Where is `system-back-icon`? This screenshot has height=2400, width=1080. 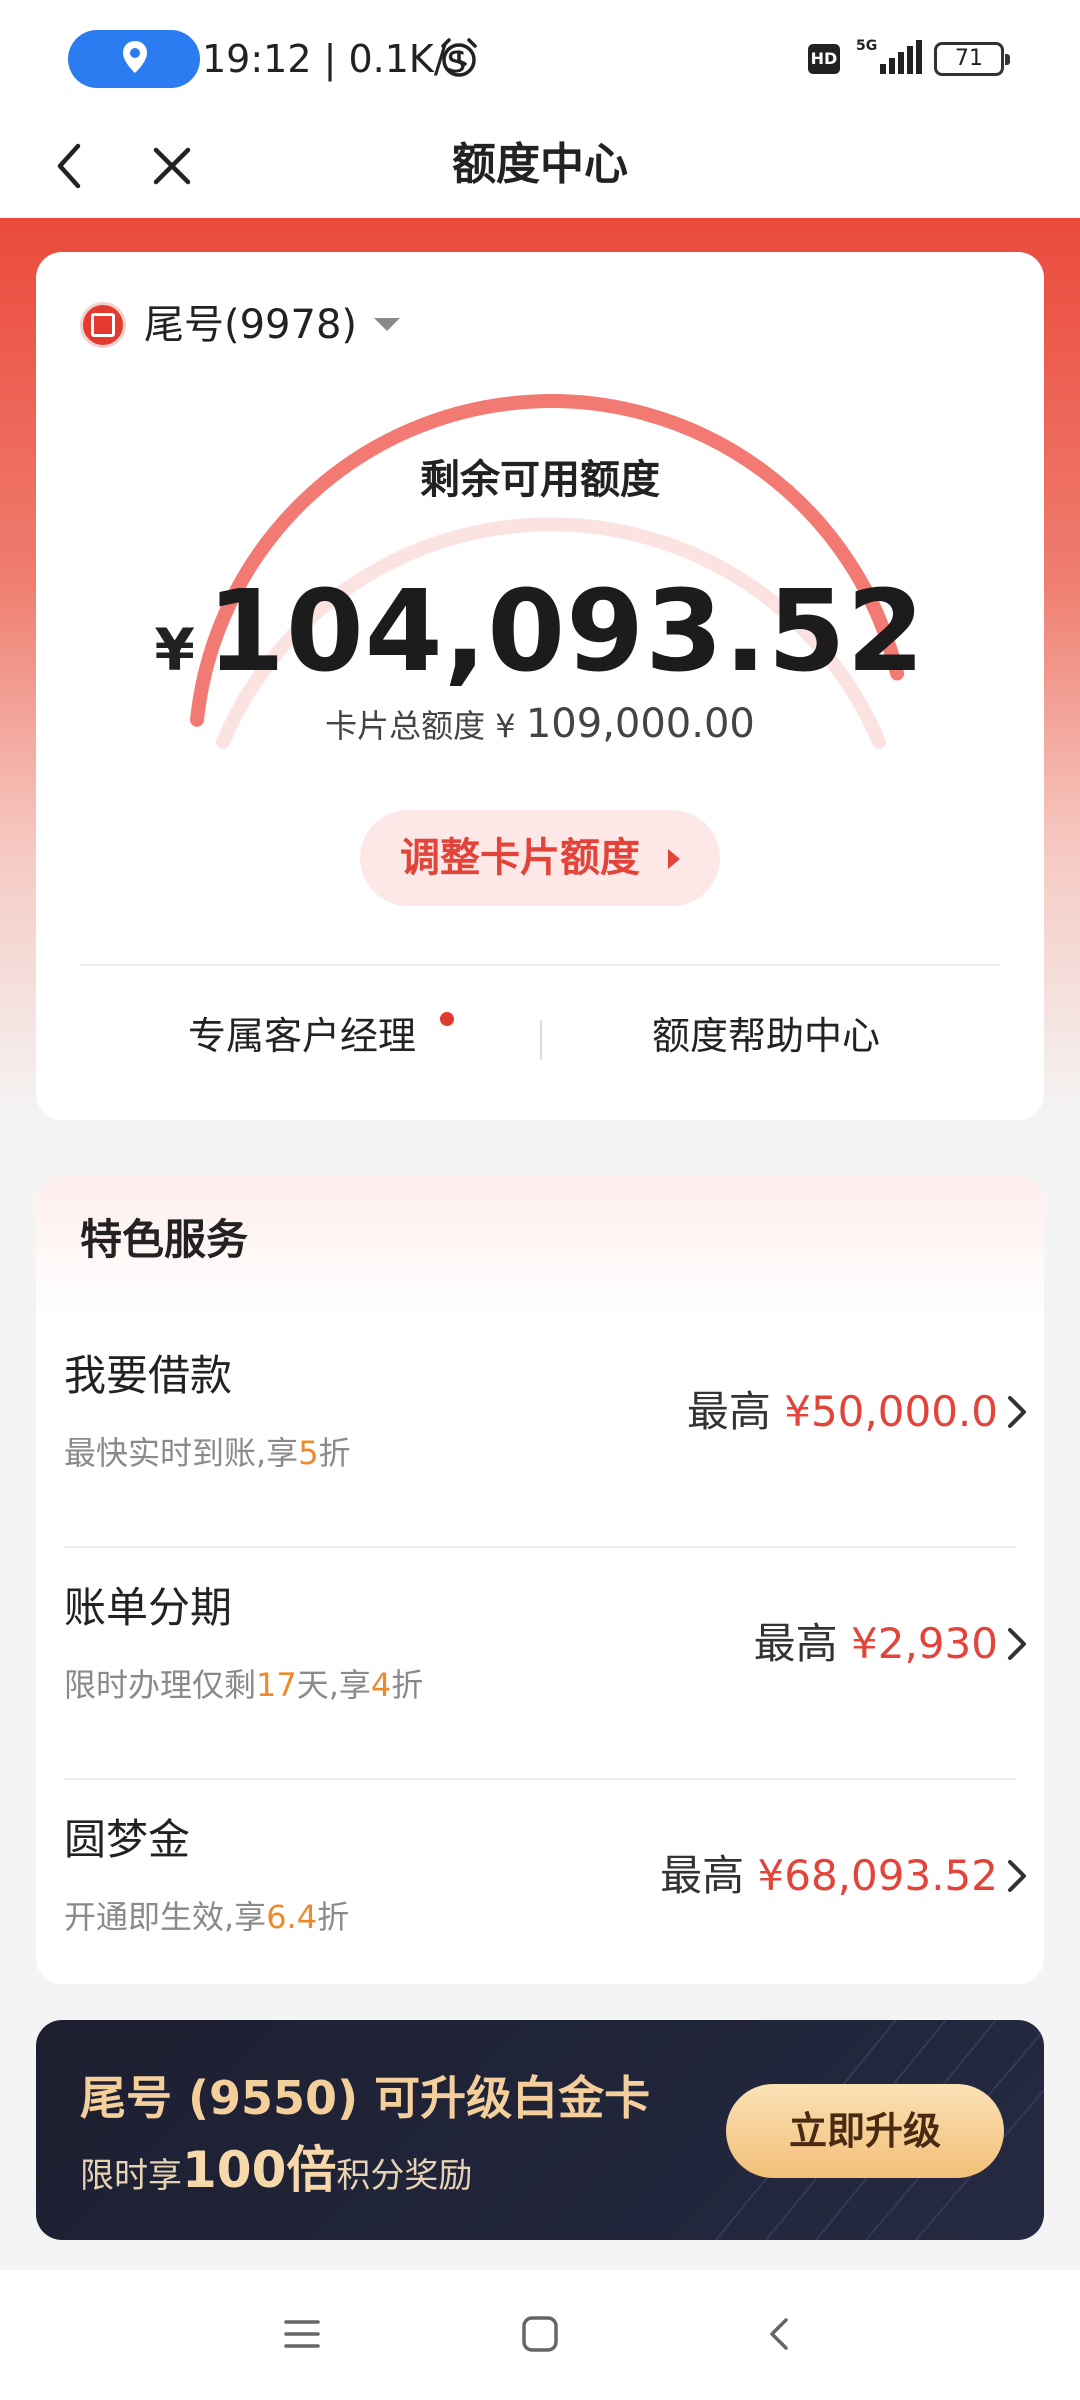
system-back-icon is located at coordinates (780, 2334).